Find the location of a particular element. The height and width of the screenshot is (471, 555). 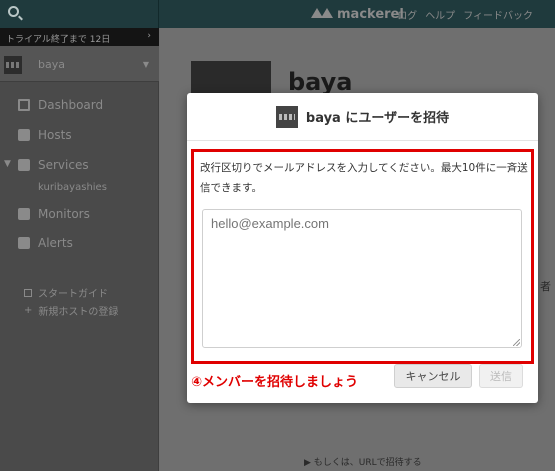

plus-icon: + is located at coordinates (28, 310).